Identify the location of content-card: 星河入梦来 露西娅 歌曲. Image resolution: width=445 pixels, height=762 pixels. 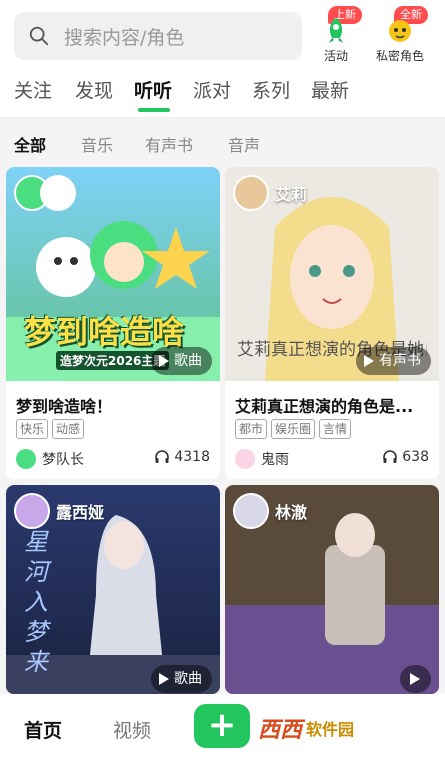
(113, 589).